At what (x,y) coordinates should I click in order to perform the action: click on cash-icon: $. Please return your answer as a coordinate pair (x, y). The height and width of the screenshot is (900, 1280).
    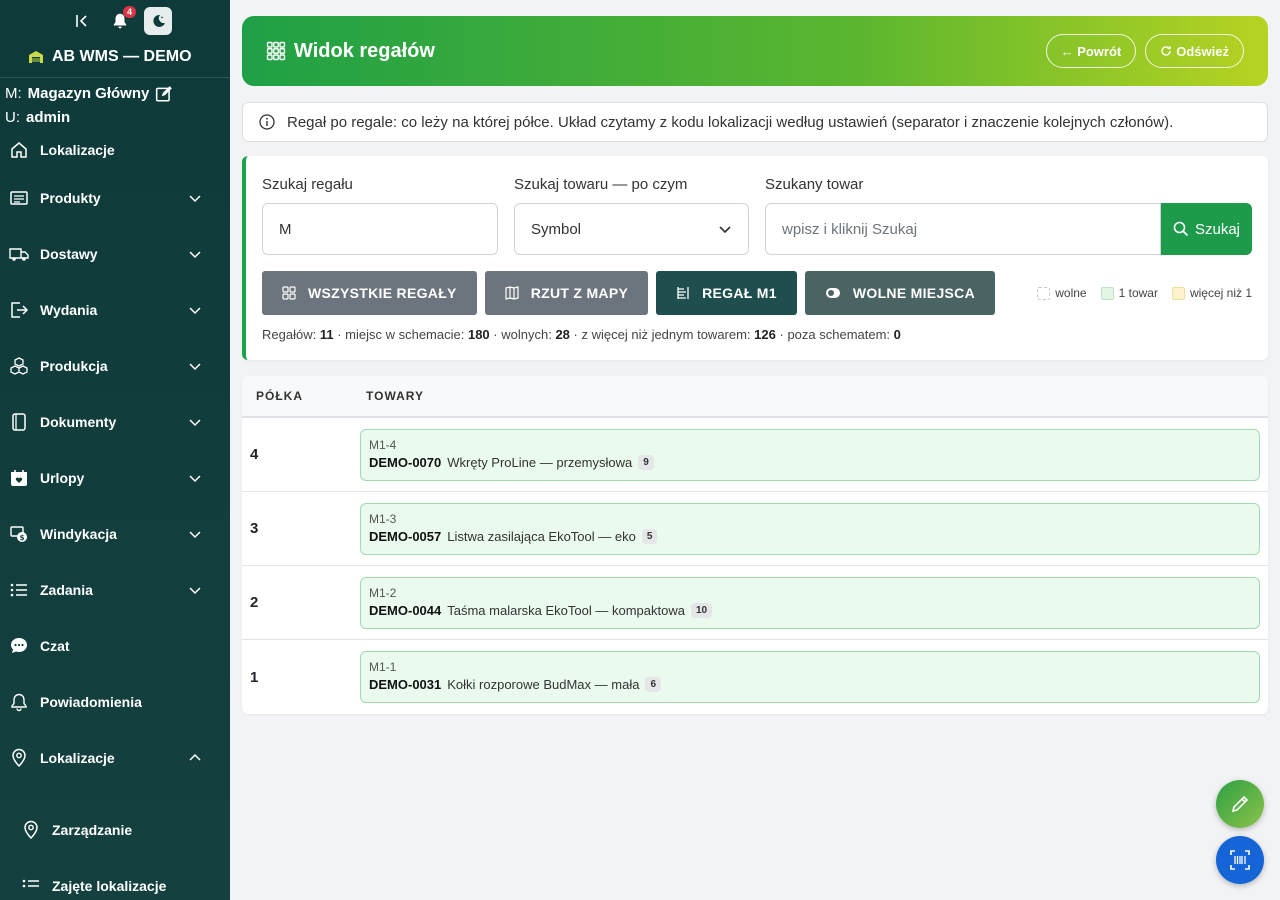
    Looking at the image, I should click on (18, 534).